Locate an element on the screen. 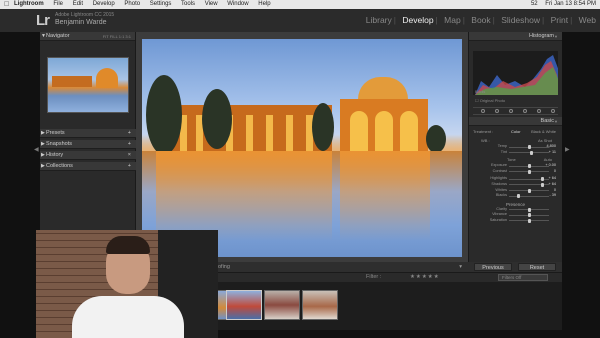  graduated-filter-icon is located at coordinates (525, 111).